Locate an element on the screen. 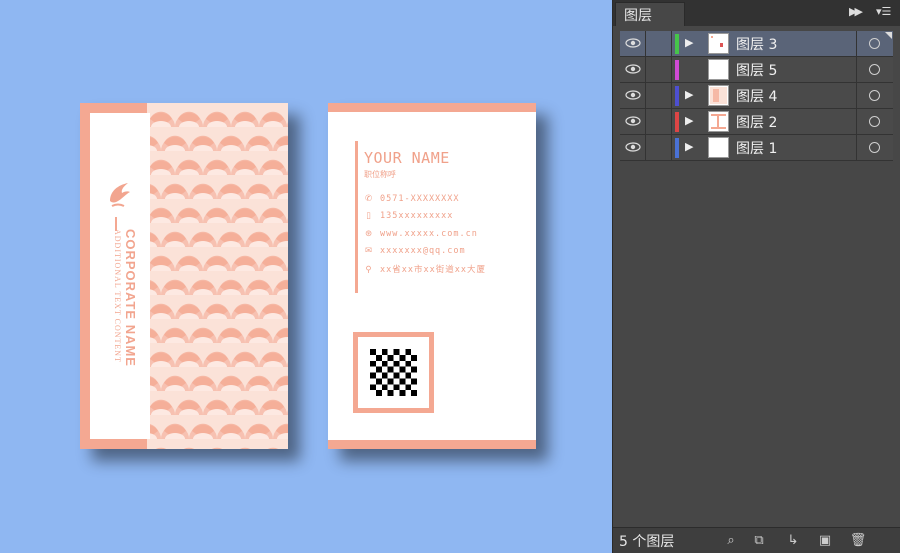 This screenshot has width=900, height=553. layer-row: ▶ 图层 4 is located at coordinates (756, 96).